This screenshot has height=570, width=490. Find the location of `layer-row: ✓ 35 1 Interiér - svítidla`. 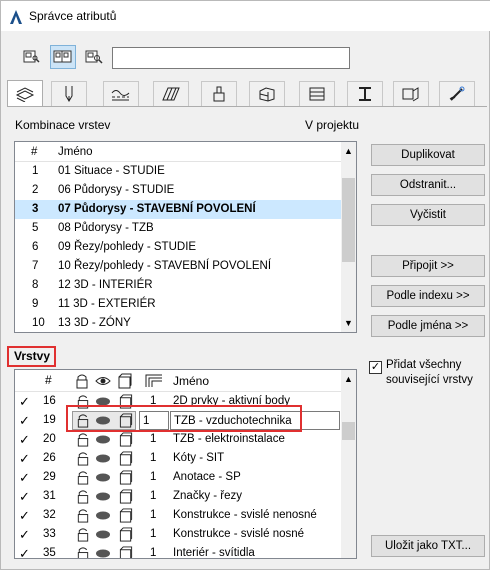

layer-row: ✓ 35 1 Interiér - svítidla is located at coordinates (178, 551).